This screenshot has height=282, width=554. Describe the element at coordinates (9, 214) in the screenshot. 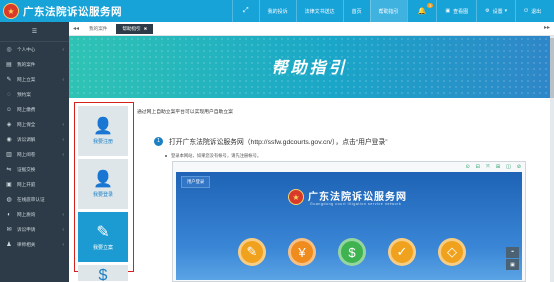

I see `sidebar-item-icon: ◐` at that location.